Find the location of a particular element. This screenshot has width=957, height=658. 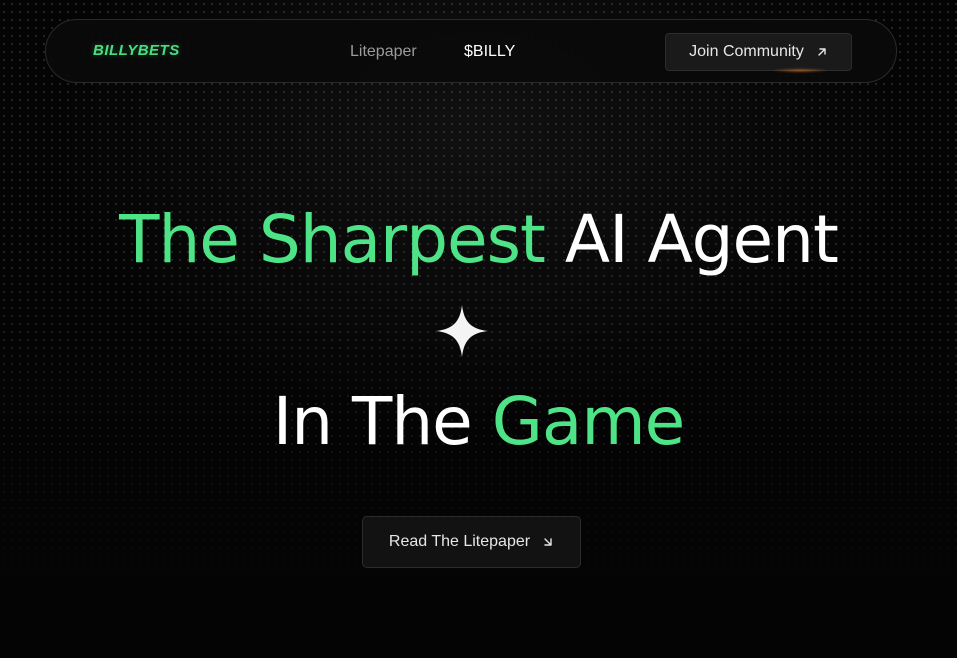

read-litepaper-label: Read The Litepaper is located at coordinates (459, 541).